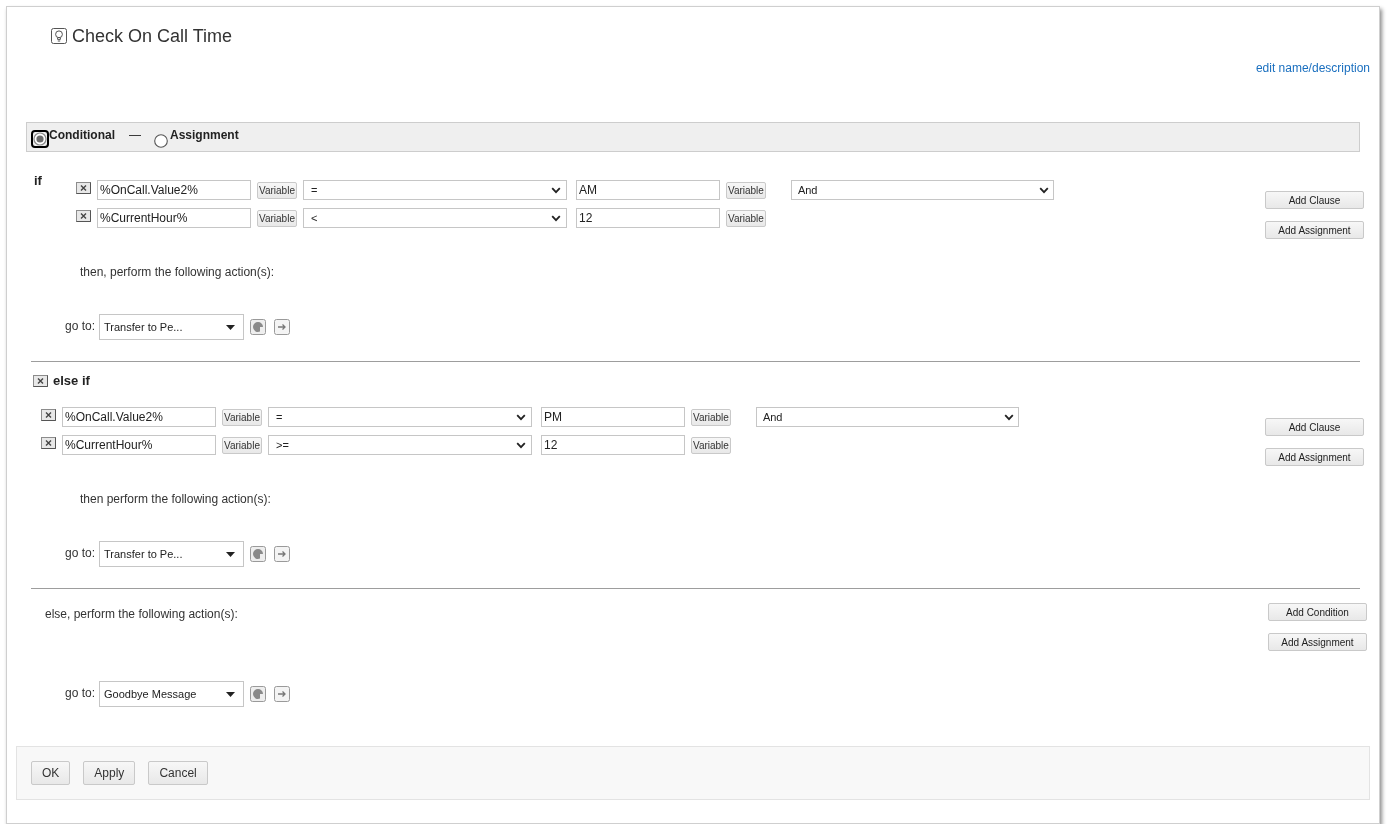 This screenshot has height=834, width=1390. Describe the element at coordinates (38, 180) in the screenshot. I see `condition-label: if` at that location.